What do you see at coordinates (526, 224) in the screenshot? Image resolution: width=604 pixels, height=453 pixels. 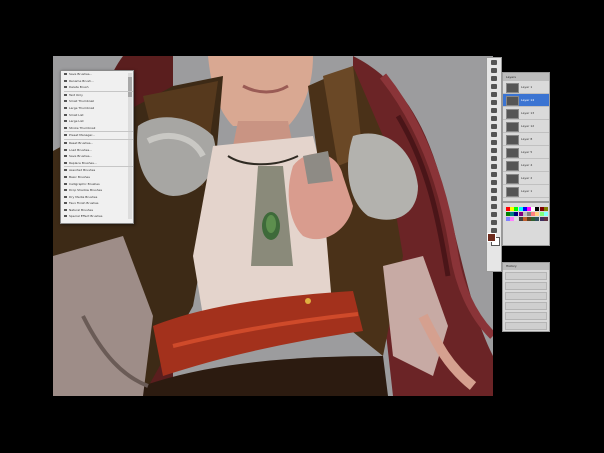 I see `swatches-panel` at bounding box center [526, 224].